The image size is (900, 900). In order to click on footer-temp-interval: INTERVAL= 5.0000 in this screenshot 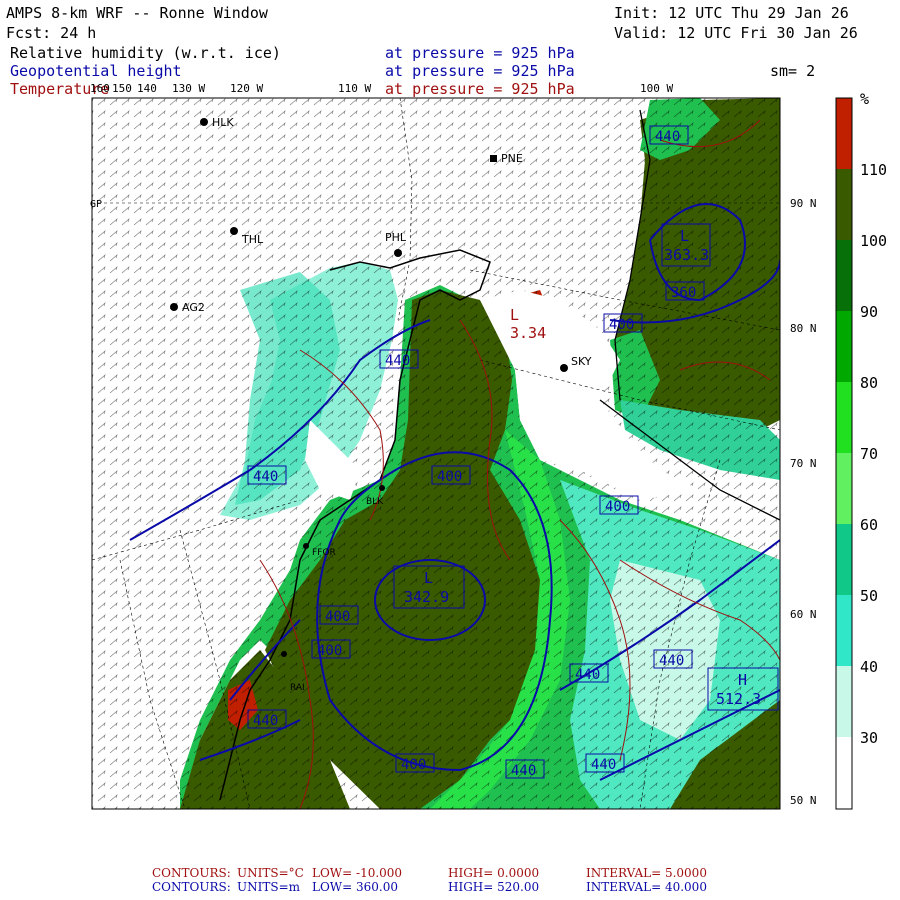, I will do `click(646, 873)`.